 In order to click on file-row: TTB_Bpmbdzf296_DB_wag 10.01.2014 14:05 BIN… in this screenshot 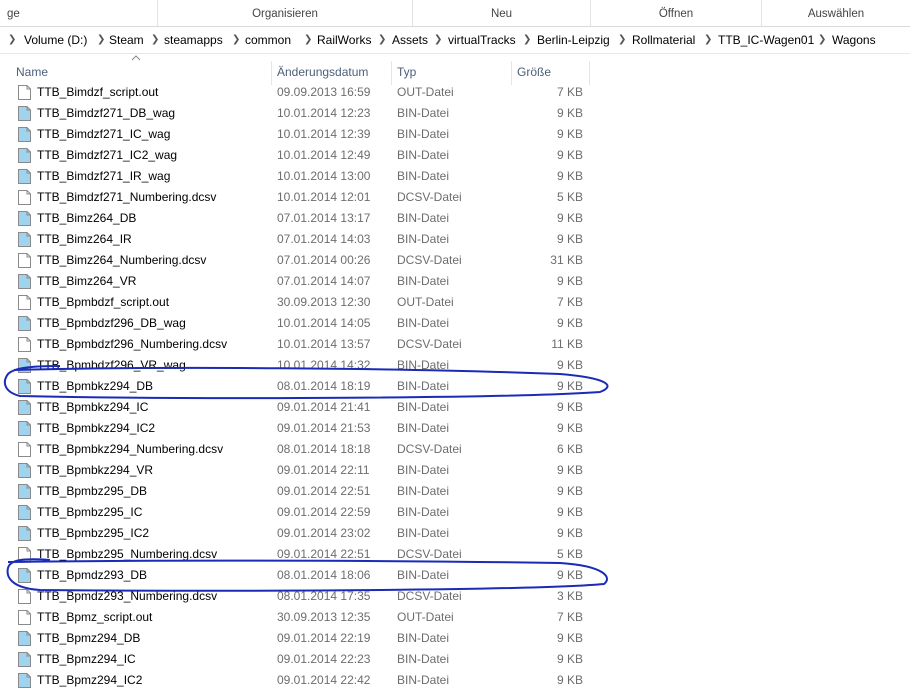, I will do `click(455, 323)`.